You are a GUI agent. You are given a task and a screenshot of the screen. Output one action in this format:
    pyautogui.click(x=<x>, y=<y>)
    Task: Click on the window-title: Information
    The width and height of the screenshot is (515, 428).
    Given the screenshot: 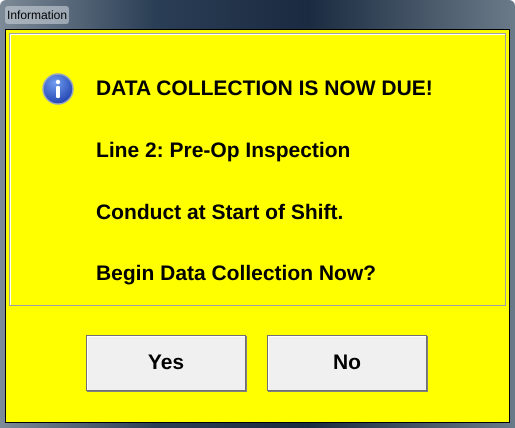 What is the action you would take?
    pyautogui.click(x=37, y=15)
    